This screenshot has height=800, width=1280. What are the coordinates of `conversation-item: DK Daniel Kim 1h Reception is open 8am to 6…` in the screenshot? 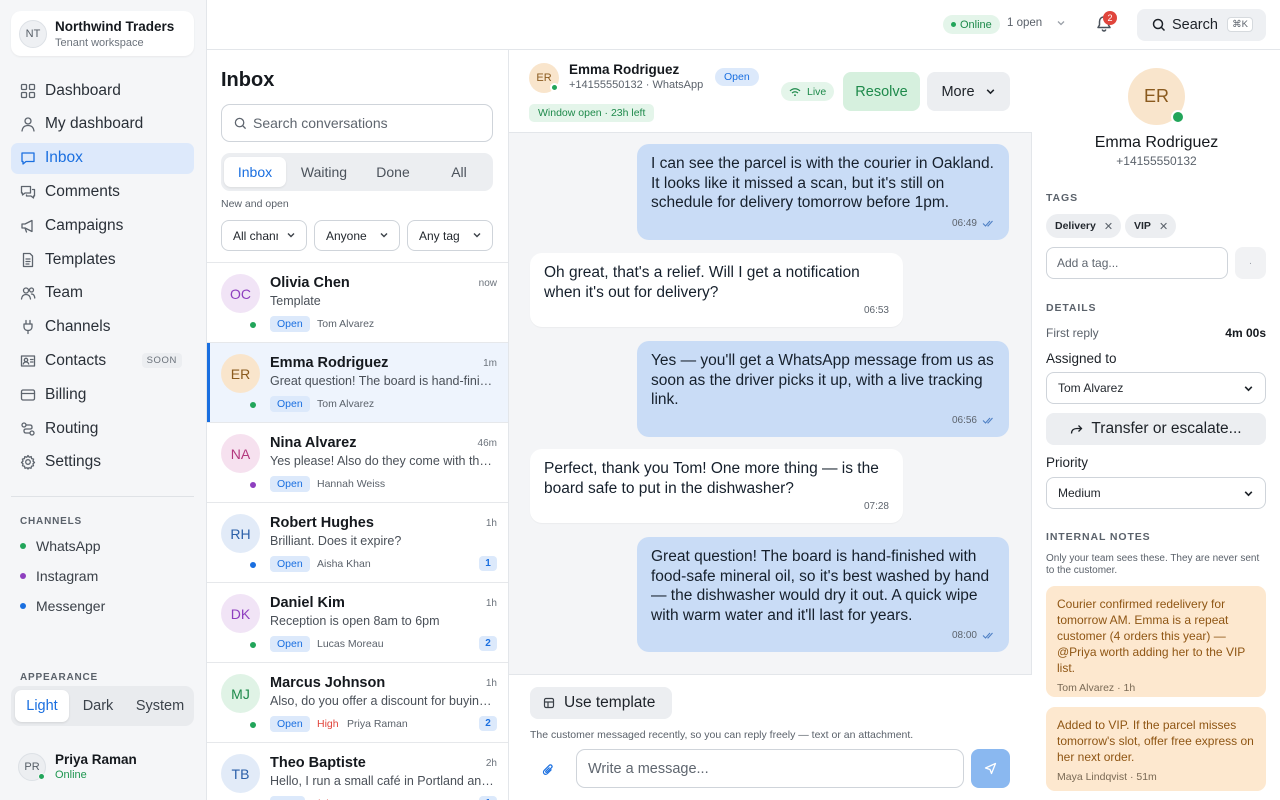 It's located at (357, 622).